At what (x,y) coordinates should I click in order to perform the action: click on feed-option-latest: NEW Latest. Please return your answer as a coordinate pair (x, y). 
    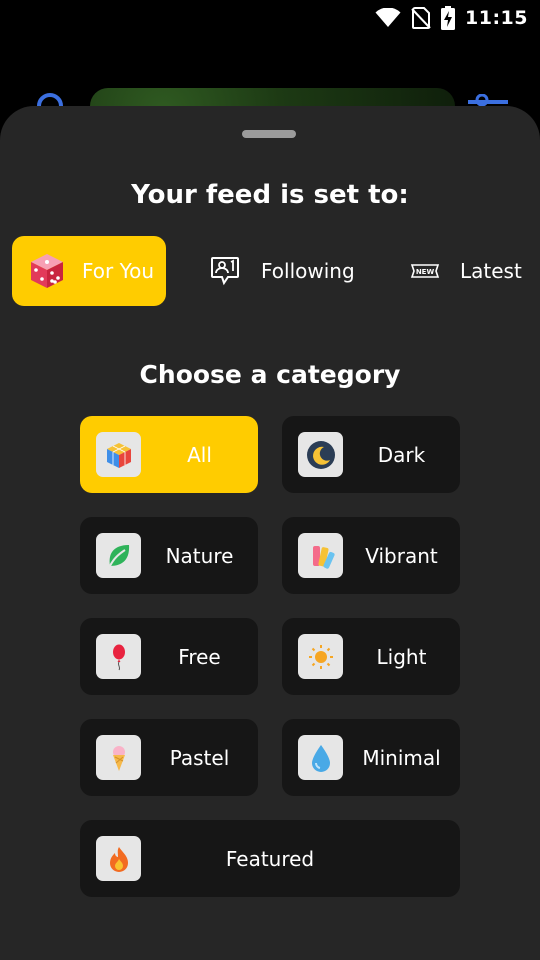
    Looking at the image, I should click on (466, 271).